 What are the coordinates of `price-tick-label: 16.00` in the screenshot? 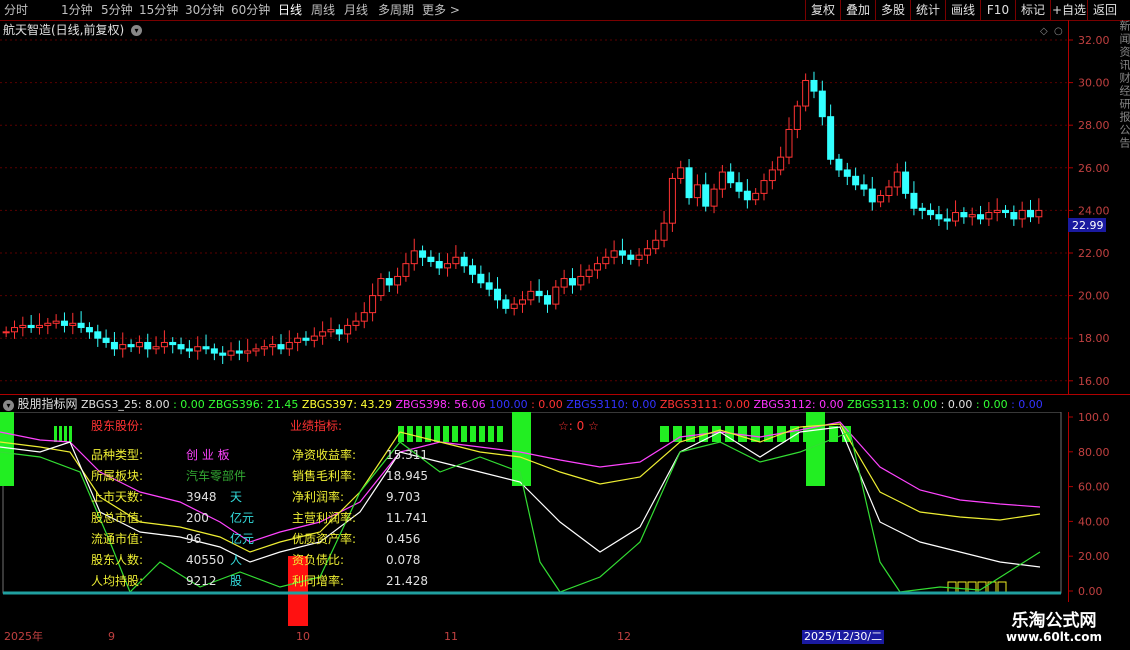 It's located at (1094, 381).